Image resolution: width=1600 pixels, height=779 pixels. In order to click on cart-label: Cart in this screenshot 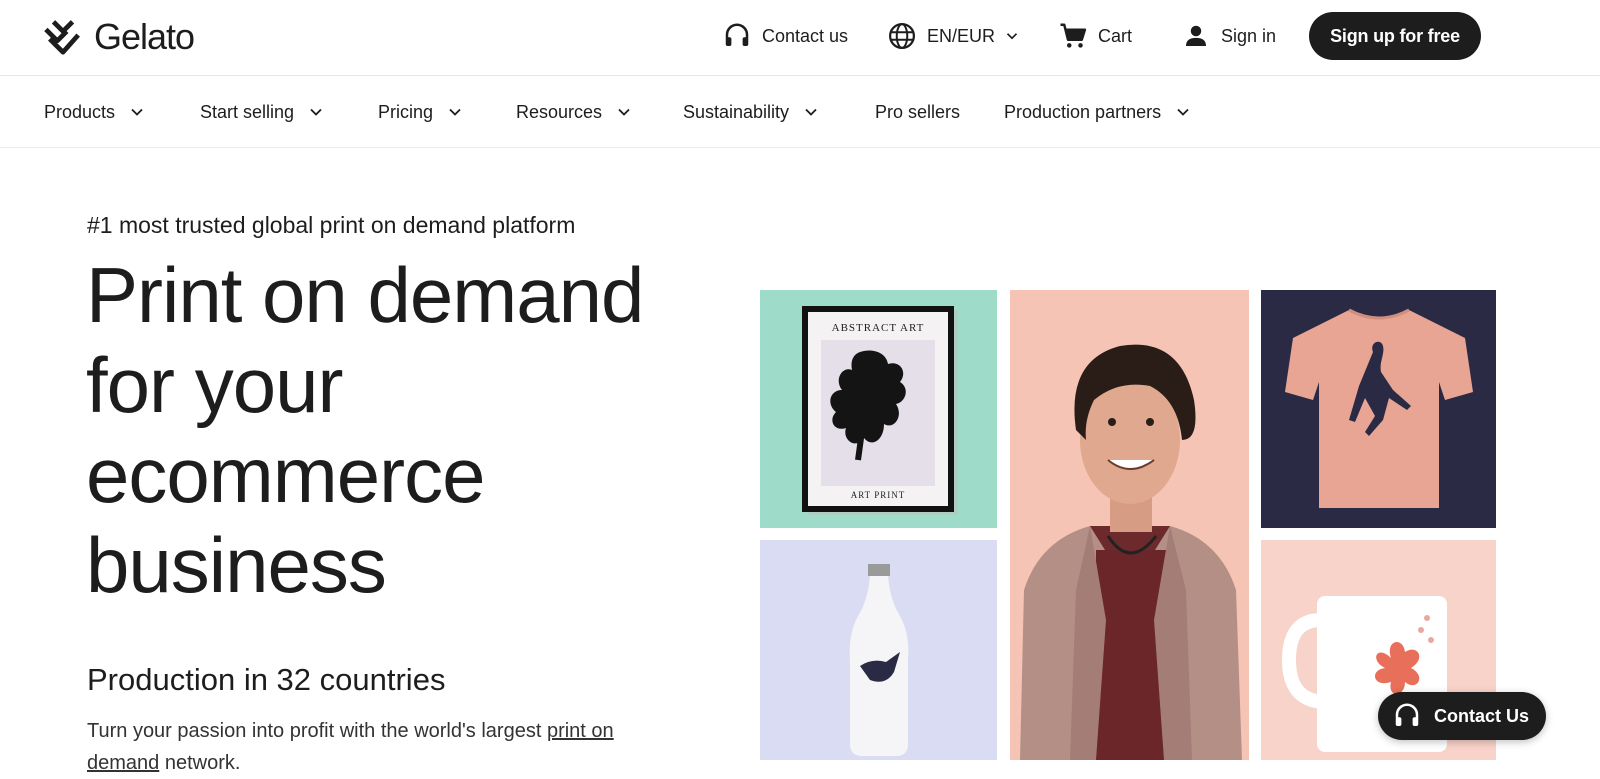, I will do `click(1115, 35)`.